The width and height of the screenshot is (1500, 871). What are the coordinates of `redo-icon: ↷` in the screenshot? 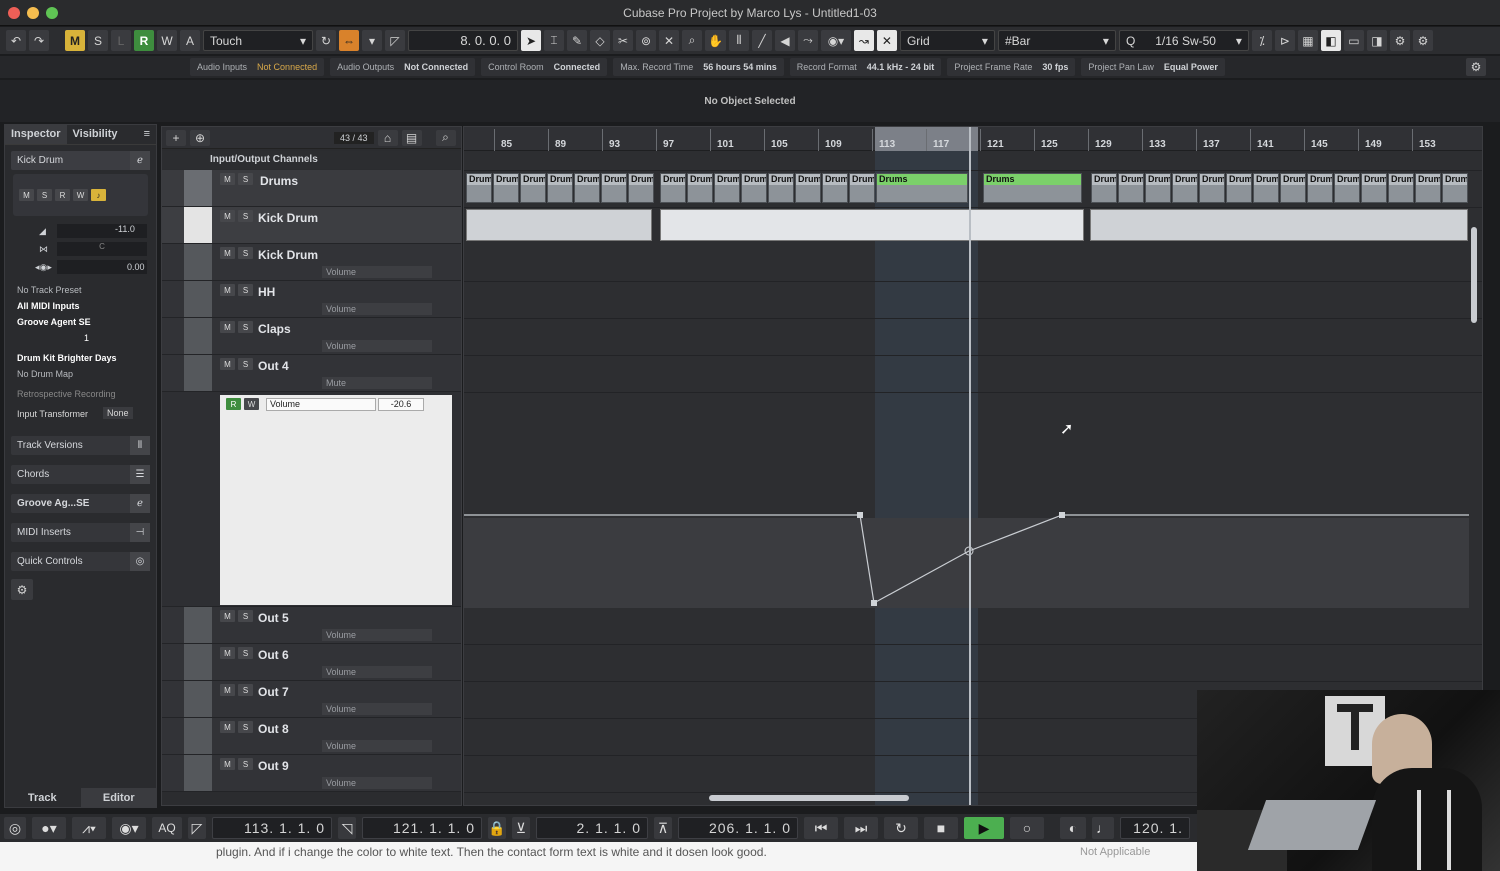 It's located at (39, 40).